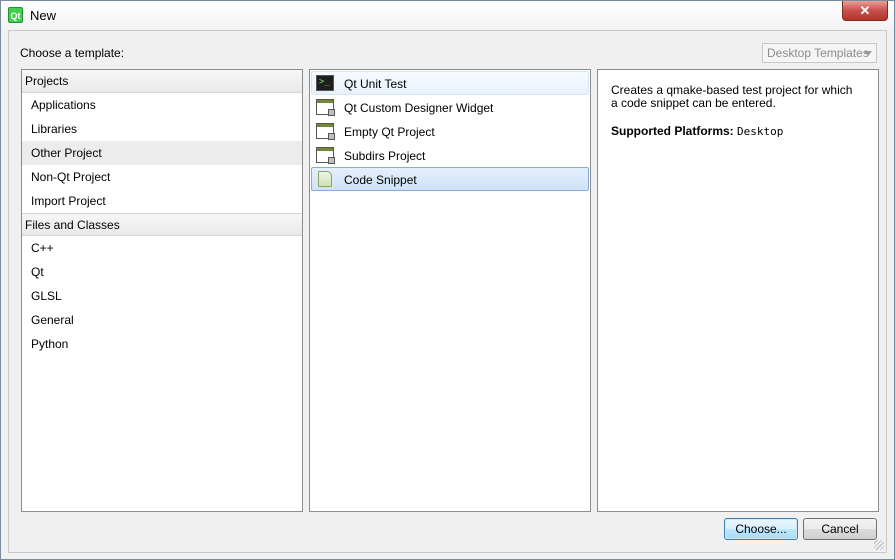 This screenshot has width=895, height=560. What do you see at coordinates (162, 153) in the screenshot?
I see `category-item-other-project: Other Project` at bounding box center [162, 153].